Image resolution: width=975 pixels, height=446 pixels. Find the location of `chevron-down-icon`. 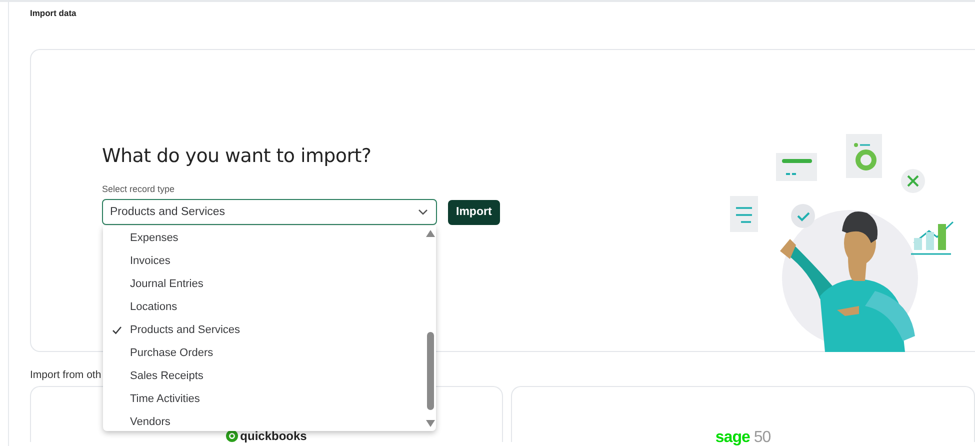

chevron-down-icon is located at coordinates (423, 212).